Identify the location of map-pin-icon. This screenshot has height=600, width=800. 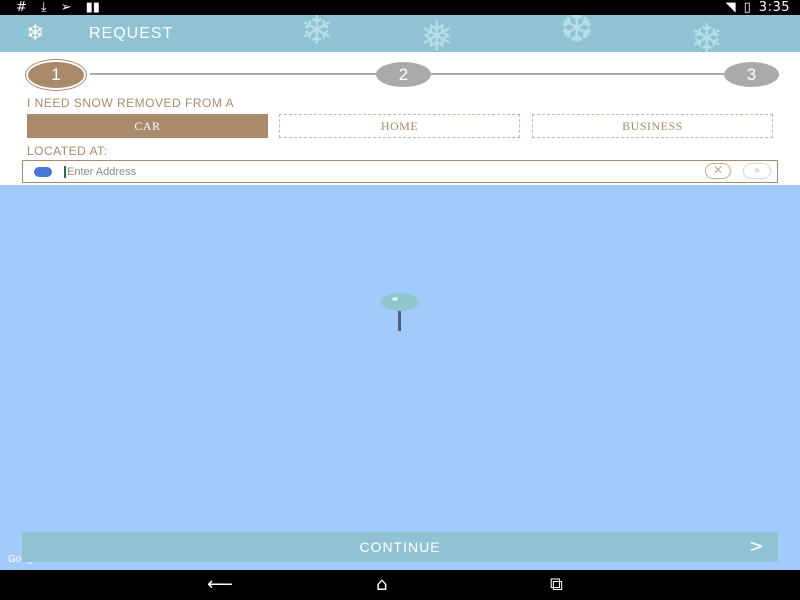
(400, 302).